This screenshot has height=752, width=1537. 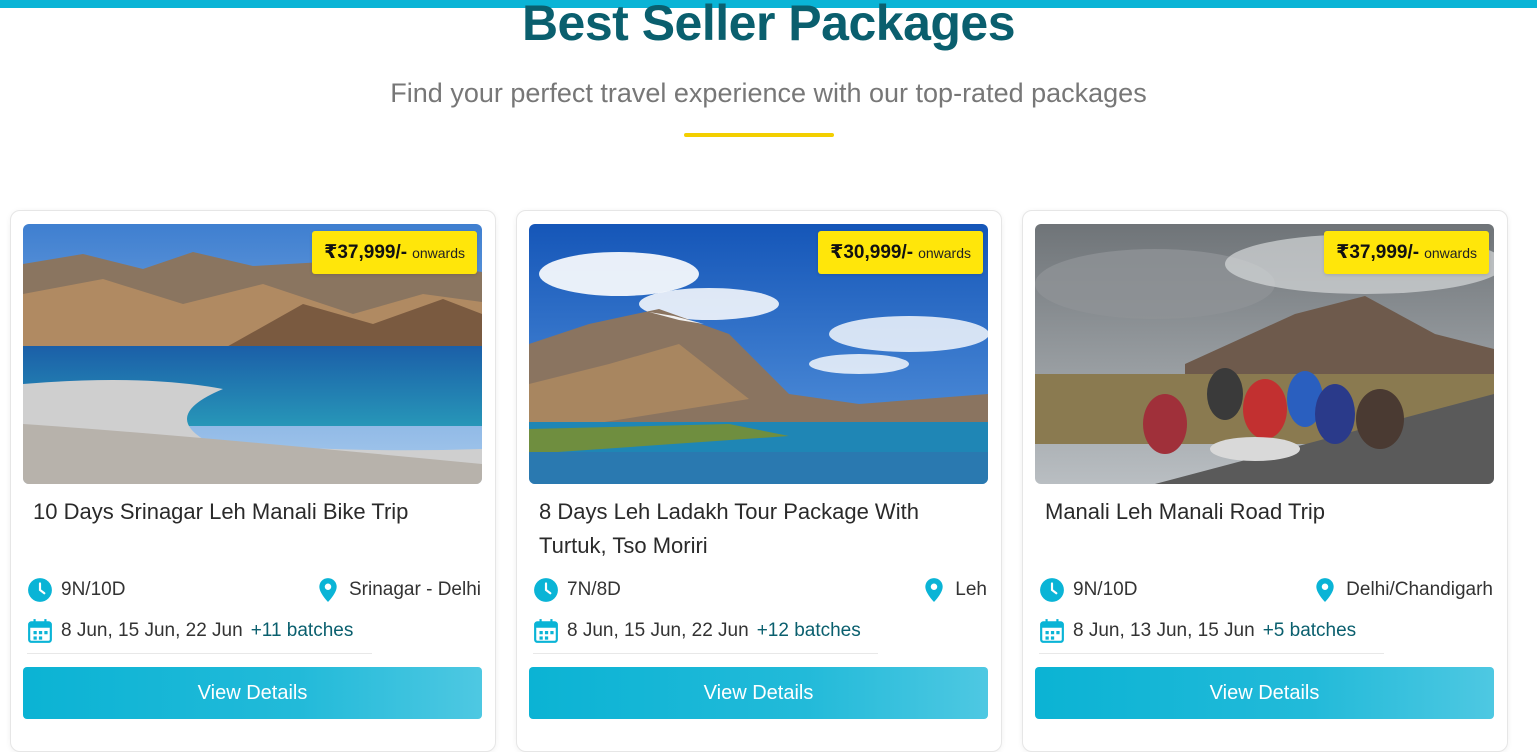 What do you see at coordinates (1266, 590) in the screenshot?
I see `meta-row: 9N/10D Delhi/Chandigarh` at bounding box center [1266, 590].